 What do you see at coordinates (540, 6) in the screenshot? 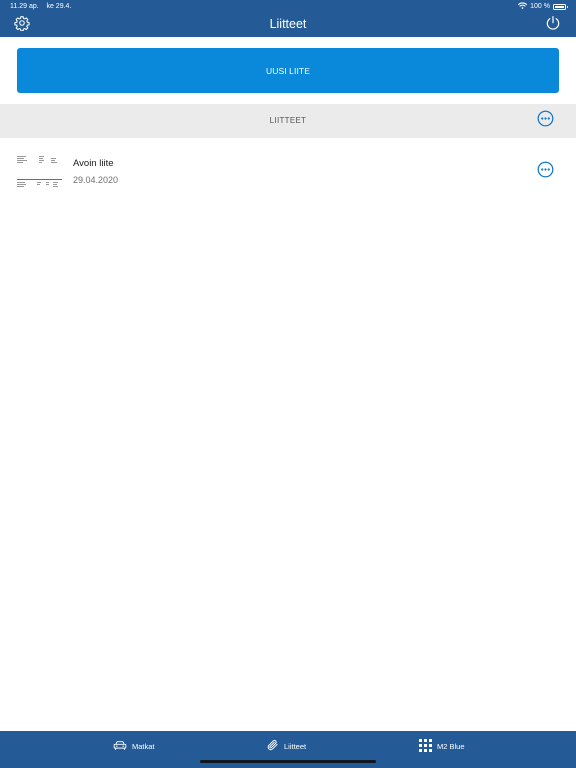
I see `battery-percent: 100 %` at bounding box center [540, 6].